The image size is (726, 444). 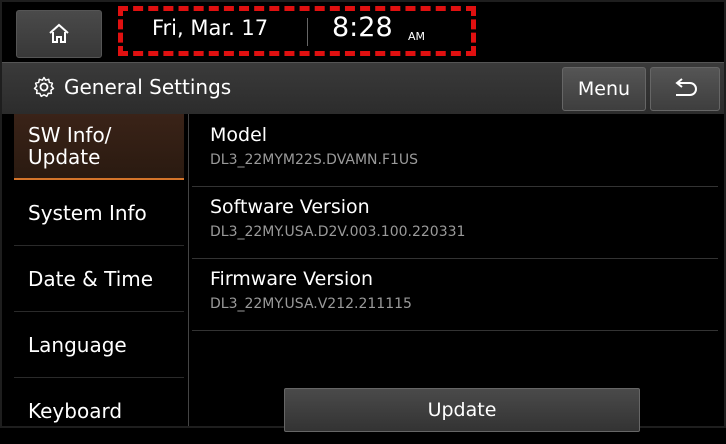 I want to click on update-button-label: Update, so click(x=462, y=410).